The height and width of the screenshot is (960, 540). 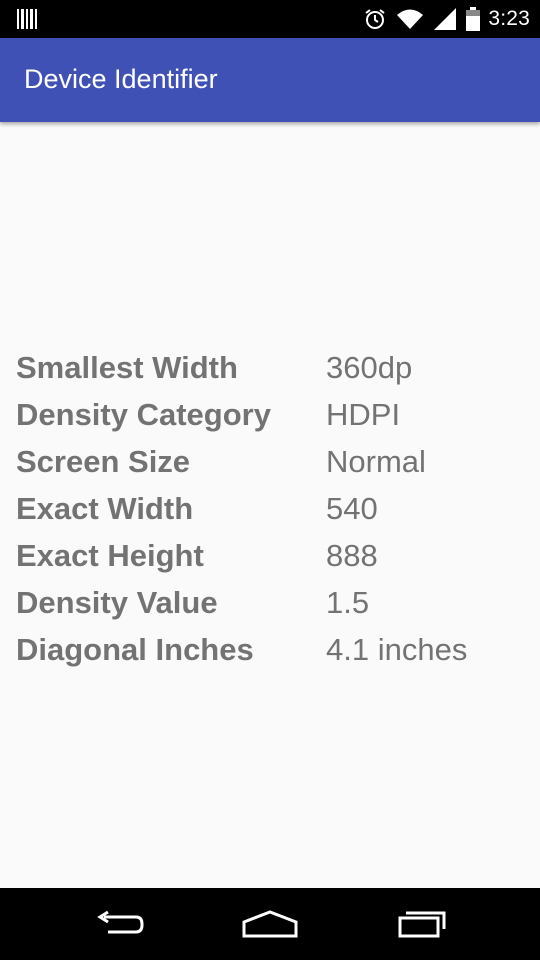 What do you see at coordinates (348, 602) in the screenshot?
I see `info-value: 1.5` at bounding box center [348, 602].